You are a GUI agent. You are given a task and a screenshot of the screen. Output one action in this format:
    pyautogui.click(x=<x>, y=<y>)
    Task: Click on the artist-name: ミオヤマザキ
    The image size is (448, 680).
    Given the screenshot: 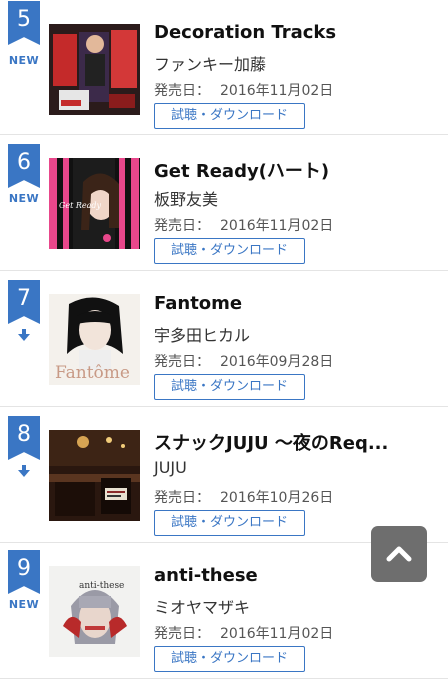 What is the action you would take?
    pyautogui.click(x=202, y=606)
    